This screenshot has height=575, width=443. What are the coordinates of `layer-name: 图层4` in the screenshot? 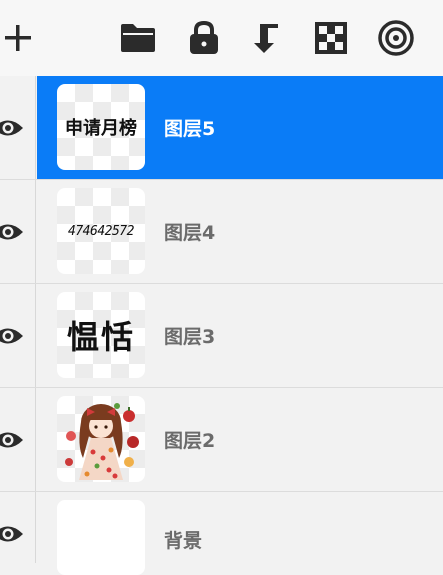 It's located at (190, 233).